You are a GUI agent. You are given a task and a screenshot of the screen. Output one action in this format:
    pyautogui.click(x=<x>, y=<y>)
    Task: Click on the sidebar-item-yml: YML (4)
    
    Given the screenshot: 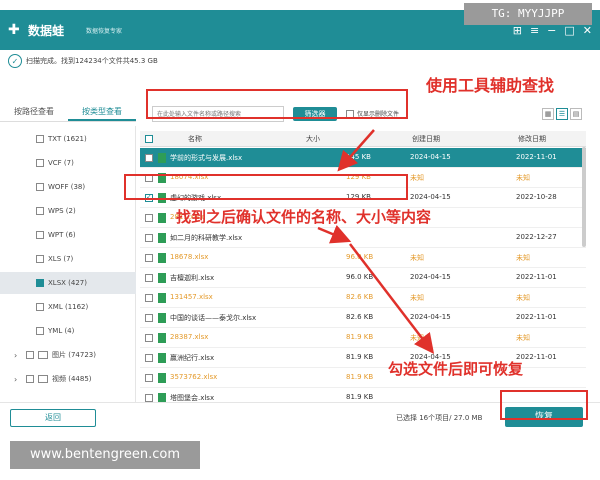 What is the action you would take?
    pyautogui.click(x=68, y=331)
    